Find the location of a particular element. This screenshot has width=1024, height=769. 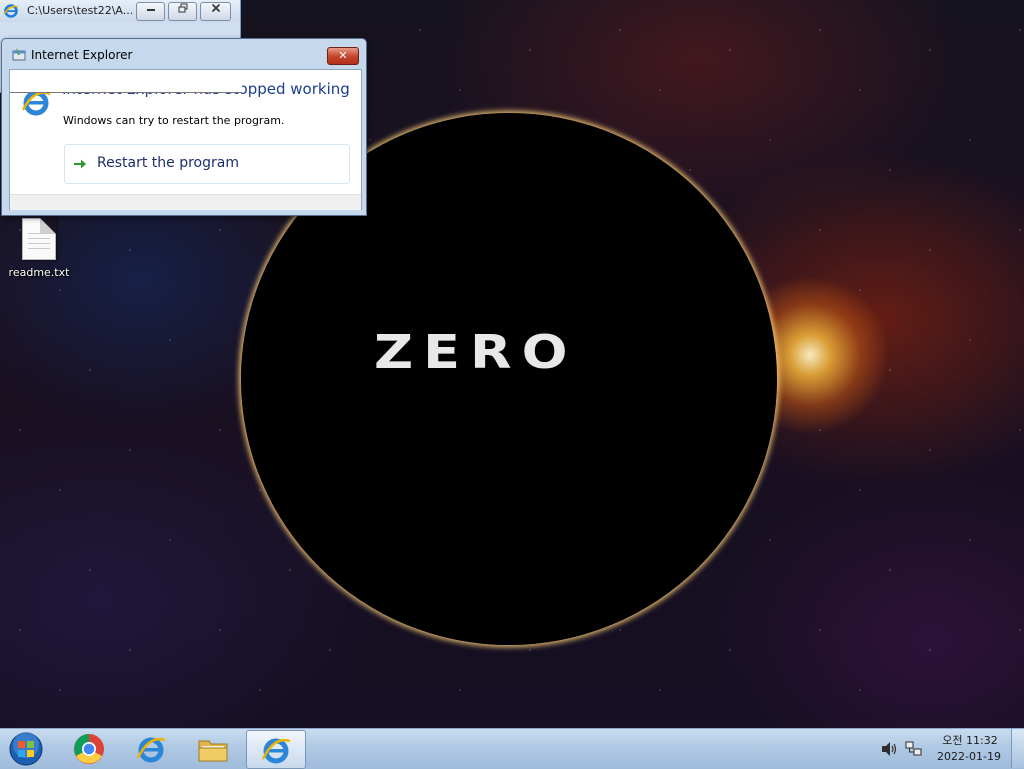

speaker-icon is located at coordinates (889, 749).